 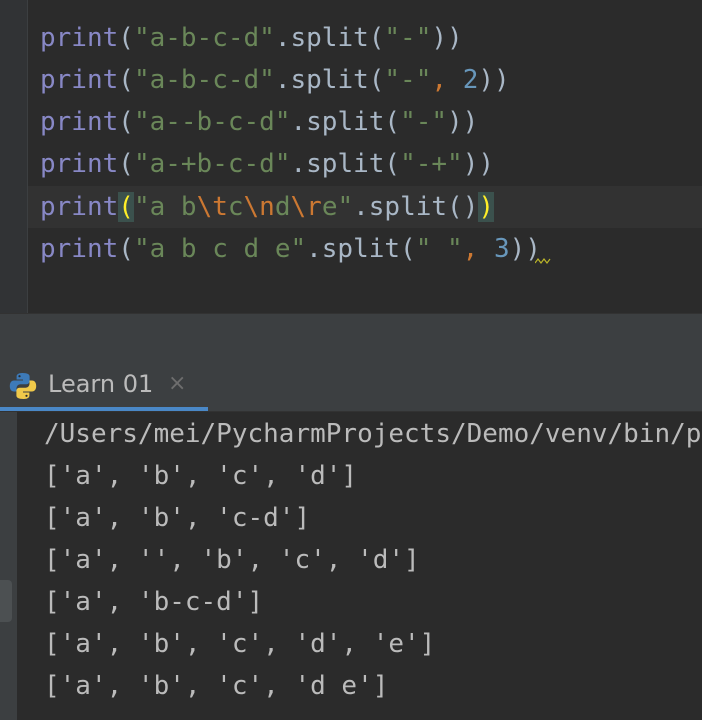 I want to click on console-line: ['a', 'b', 'c', 'd'], so click(x=201, y=476).